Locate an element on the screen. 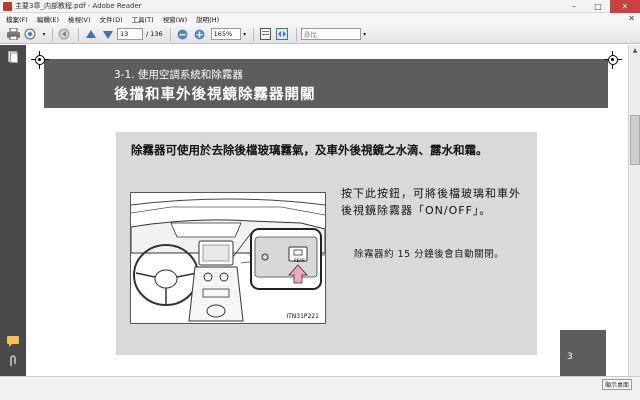 Image resolution: width=640 pixels, height=400 pixels. comment-icon is located at coordinates (13, 341).